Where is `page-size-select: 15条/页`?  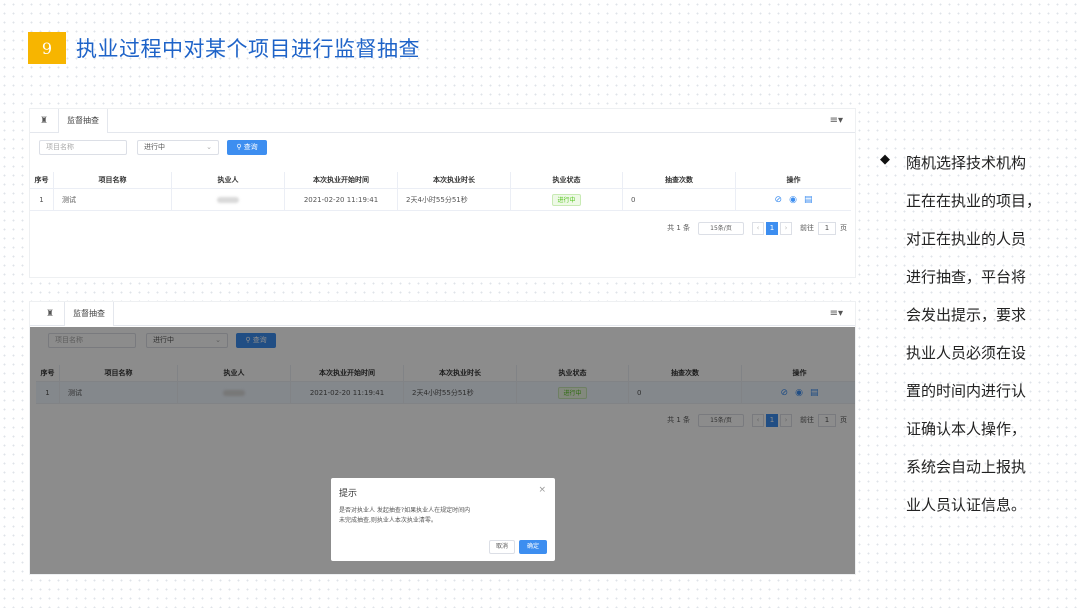 page-size-select: 15条/页 is located at coordinates (721, 228).